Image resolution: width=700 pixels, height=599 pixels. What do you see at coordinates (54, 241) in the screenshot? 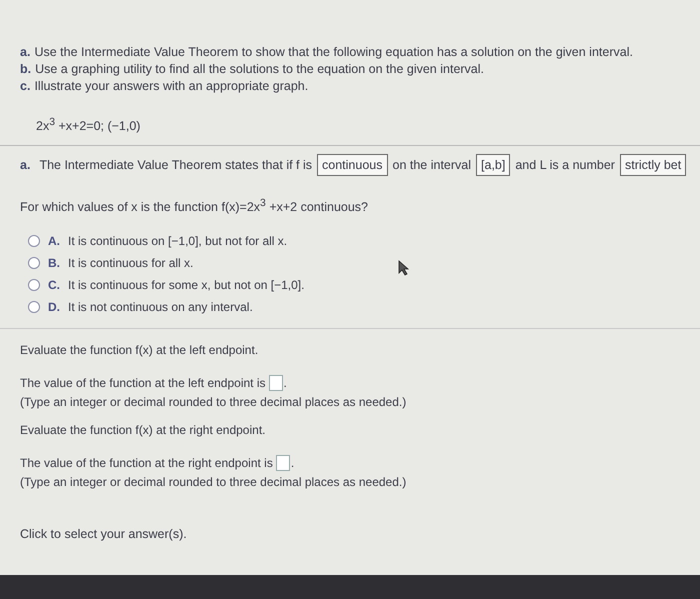
I see `option-letter: A.` at bounding box center [54, 241].